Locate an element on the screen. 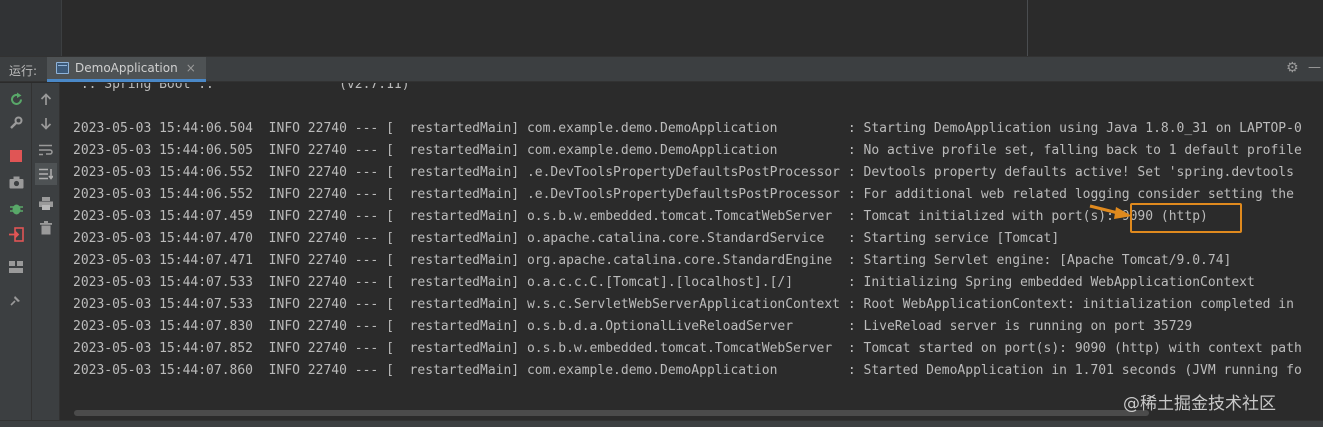 The height and width of the screenshot is (427, 1323). stop-icon is located at coordinates (16, 156).